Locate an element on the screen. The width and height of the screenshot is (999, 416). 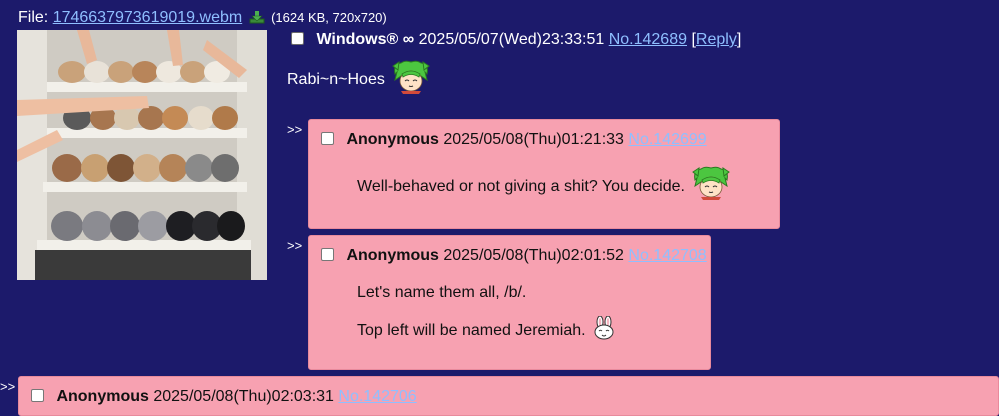
reply-datetime: 2025/05/08(Thu)02:03:31 is located at coordinates (243, 396).